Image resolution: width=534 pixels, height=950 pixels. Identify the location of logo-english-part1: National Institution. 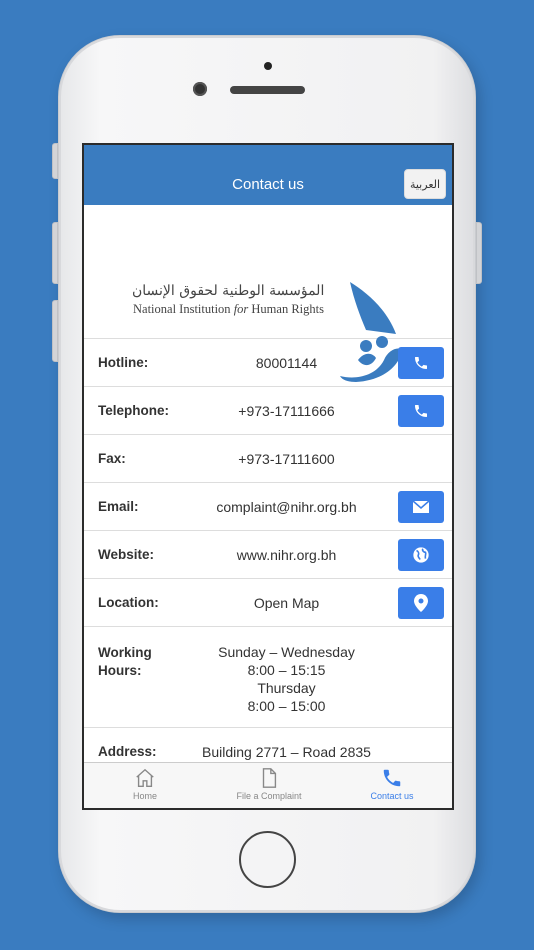
(183, 309).